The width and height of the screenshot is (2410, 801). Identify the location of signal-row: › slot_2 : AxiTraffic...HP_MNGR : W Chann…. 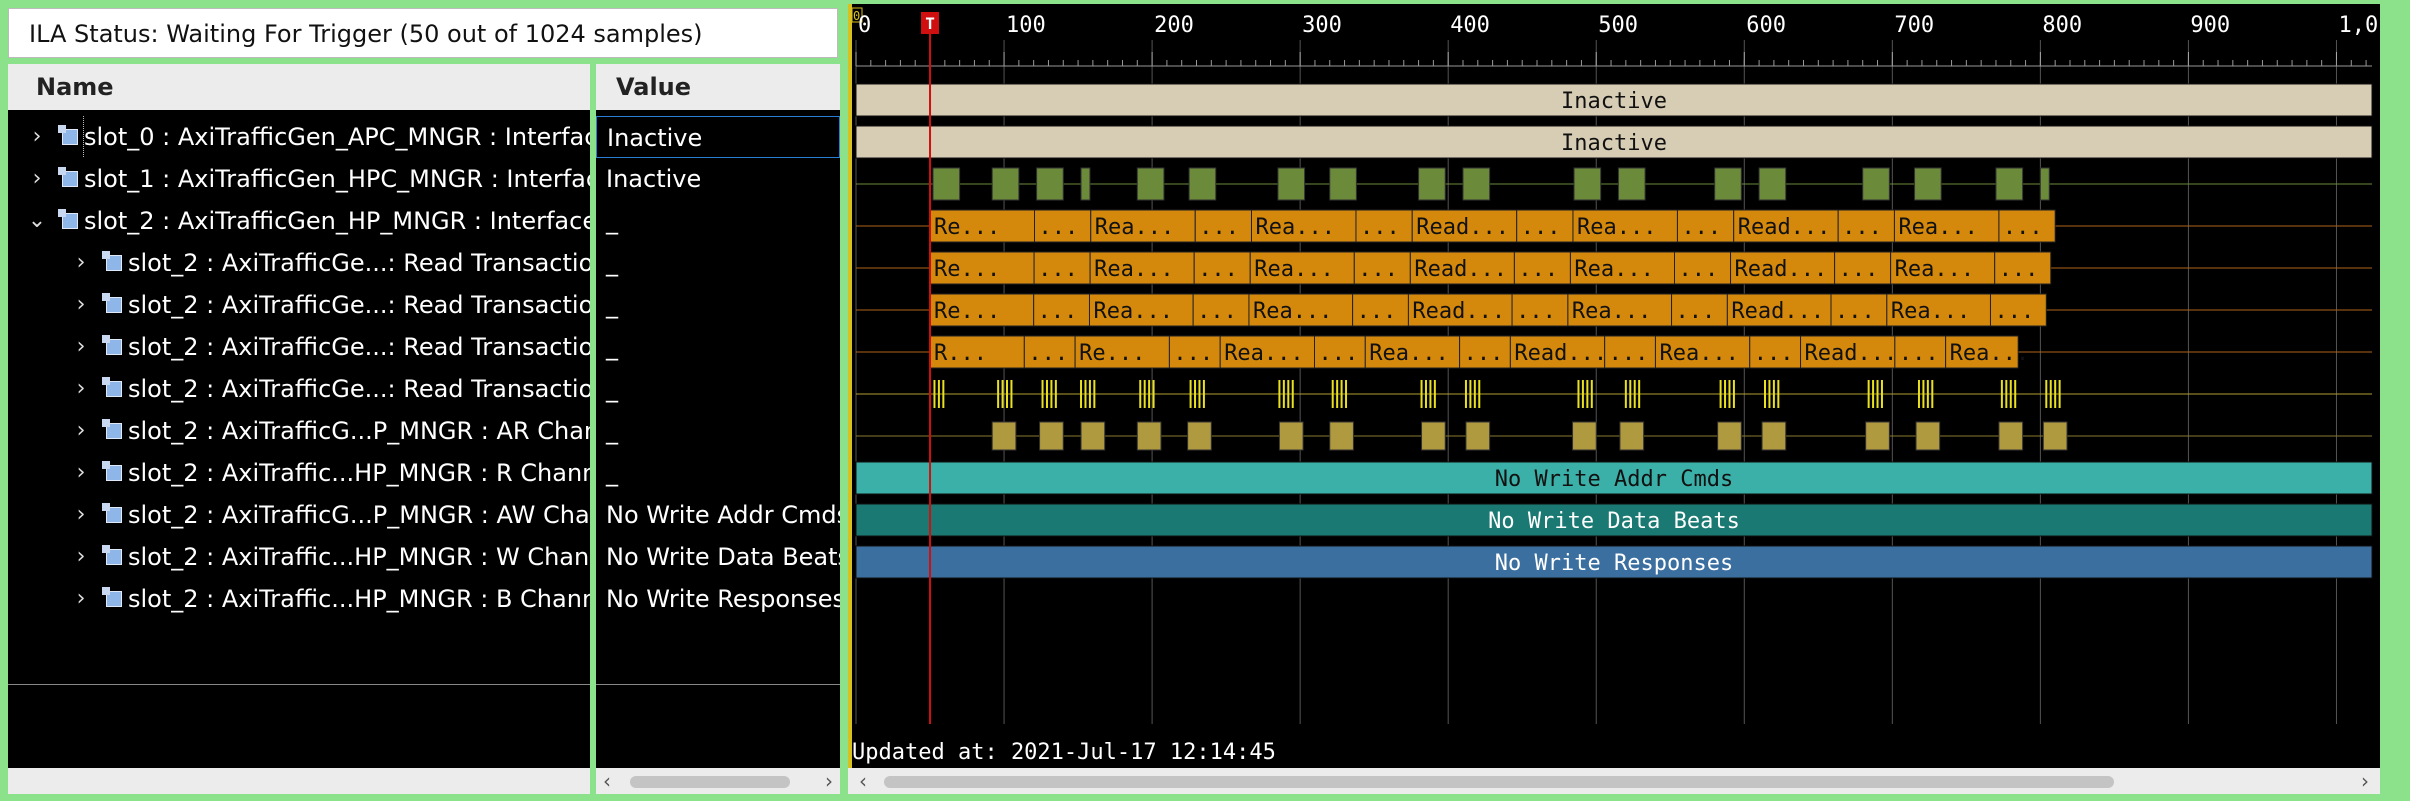
(299, 557).